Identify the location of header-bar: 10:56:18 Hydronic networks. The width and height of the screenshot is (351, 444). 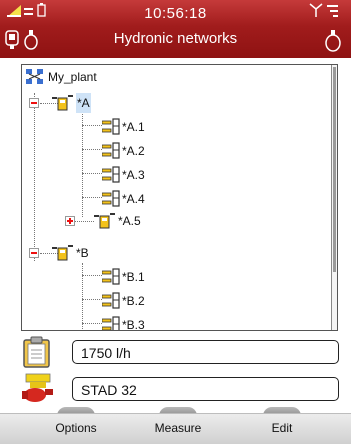
(175, 29).